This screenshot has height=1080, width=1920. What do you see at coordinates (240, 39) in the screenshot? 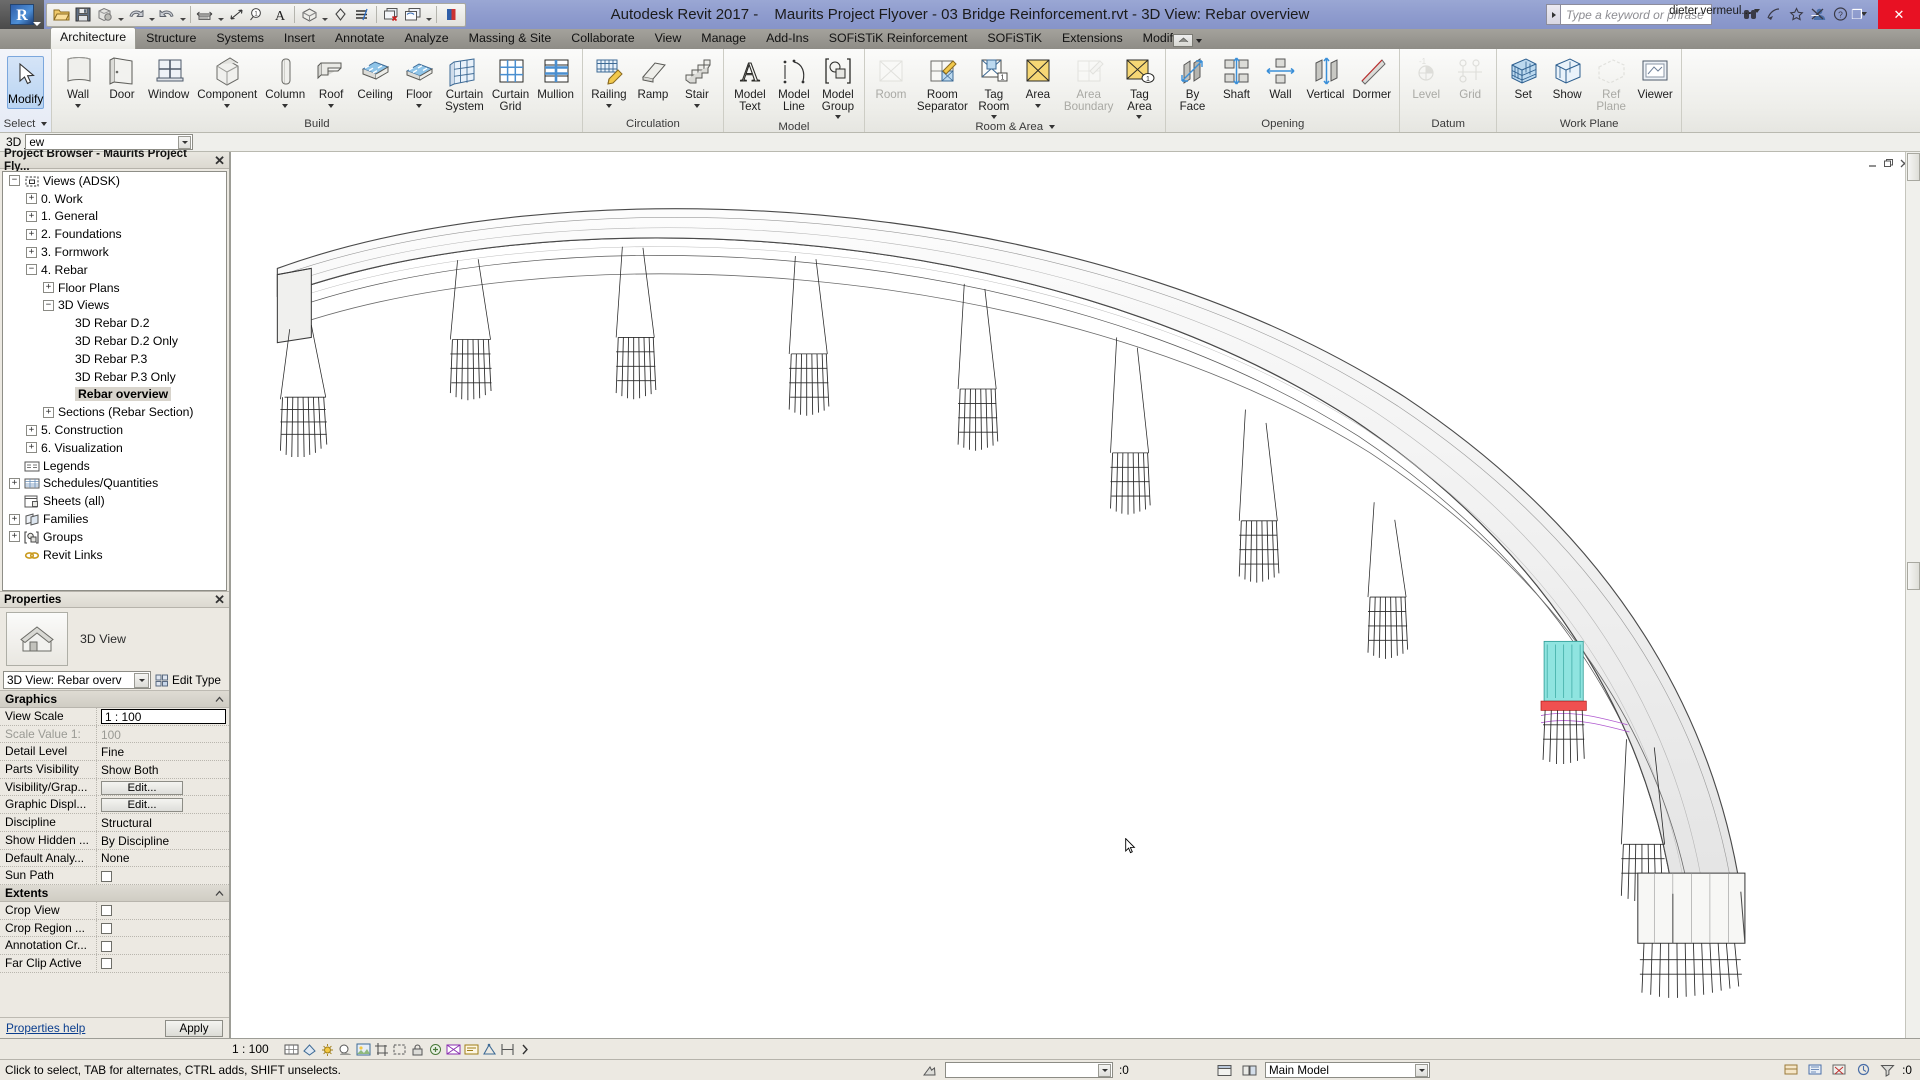
I see `tab-systems: Systems` at bounding box center [240, 39].